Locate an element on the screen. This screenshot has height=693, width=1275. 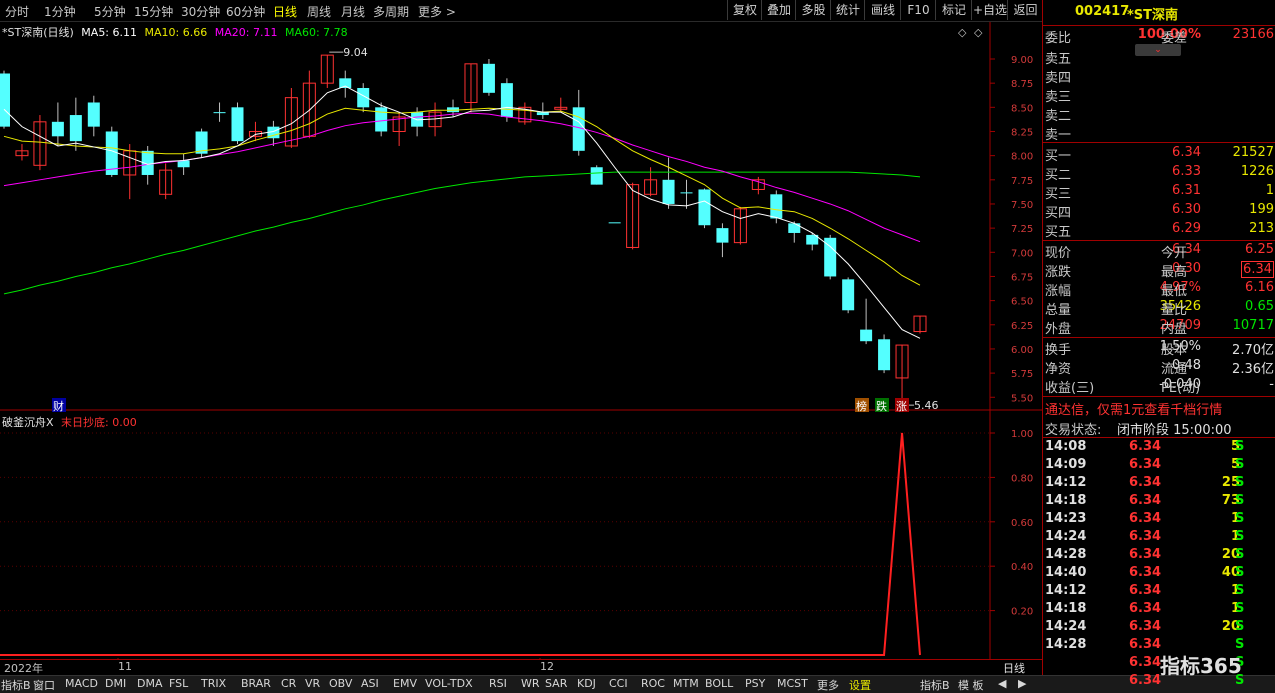
period-tab-6: 日线 is located at coordinates (285, 11).